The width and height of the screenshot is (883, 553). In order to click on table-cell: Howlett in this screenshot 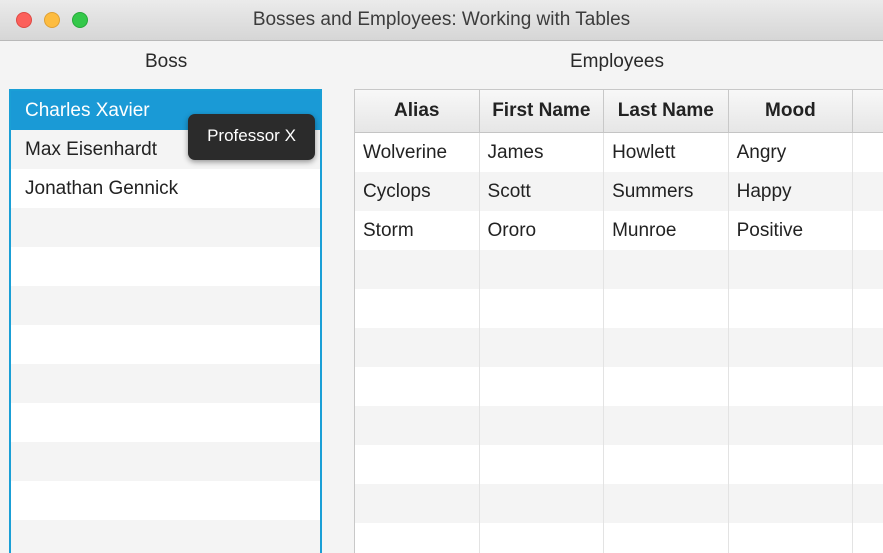, I will do `click(666, 152)`.